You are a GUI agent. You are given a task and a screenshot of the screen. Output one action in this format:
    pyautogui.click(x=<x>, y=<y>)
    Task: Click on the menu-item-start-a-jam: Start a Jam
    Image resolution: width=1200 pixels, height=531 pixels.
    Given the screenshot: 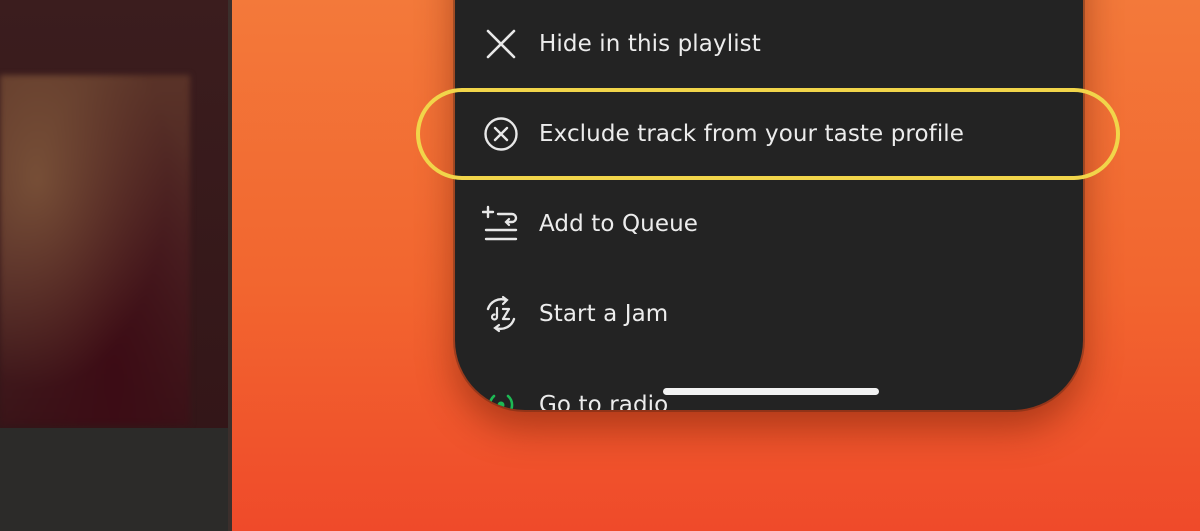 What is the action you would take?
    pyautogui.click(x=769, y=314)
    